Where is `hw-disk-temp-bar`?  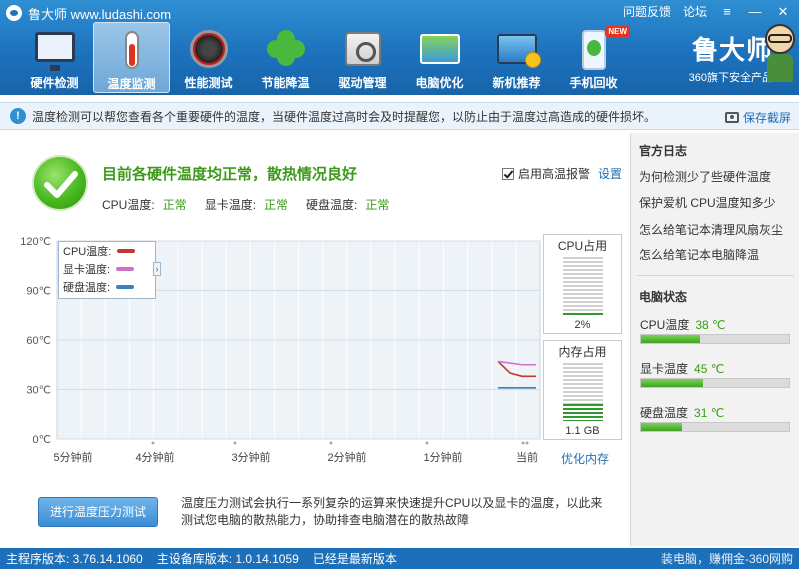 hw-disk-temp-bar is located at coordinates (715, 427).